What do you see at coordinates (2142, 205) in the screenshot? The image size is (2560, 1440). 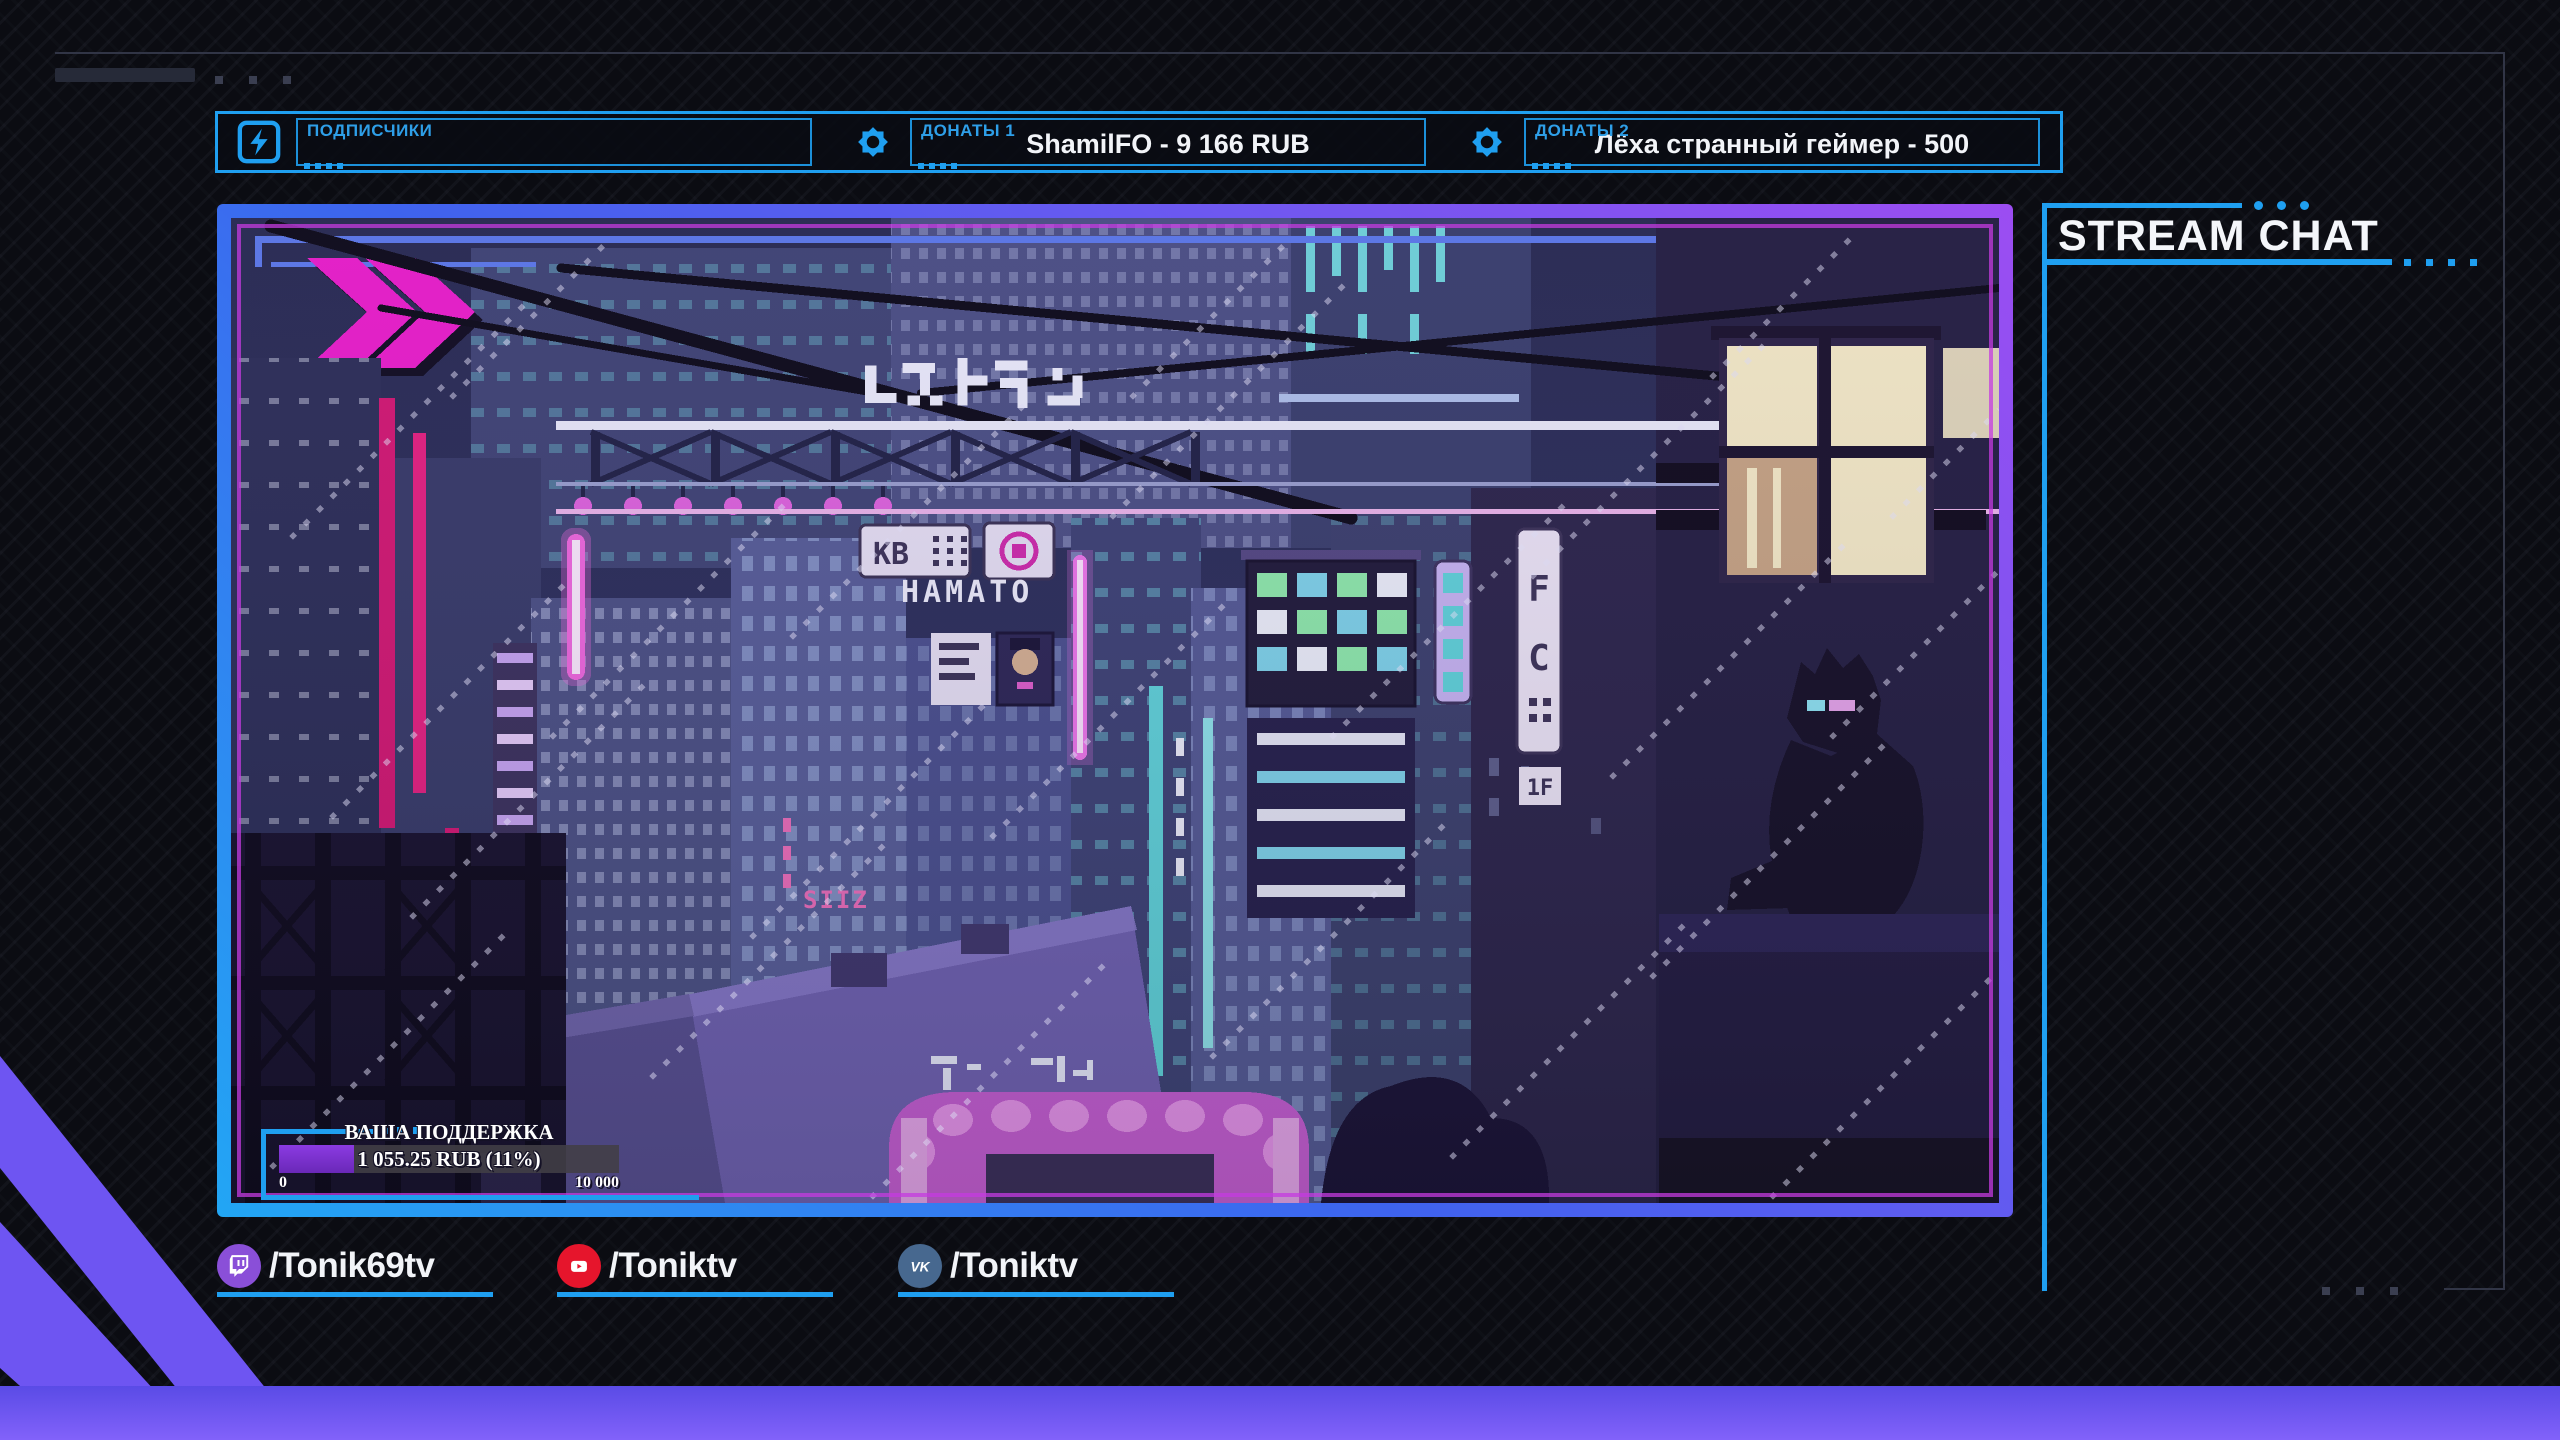 I see `chat-bracket-top` at bounding box center [2142, 205].